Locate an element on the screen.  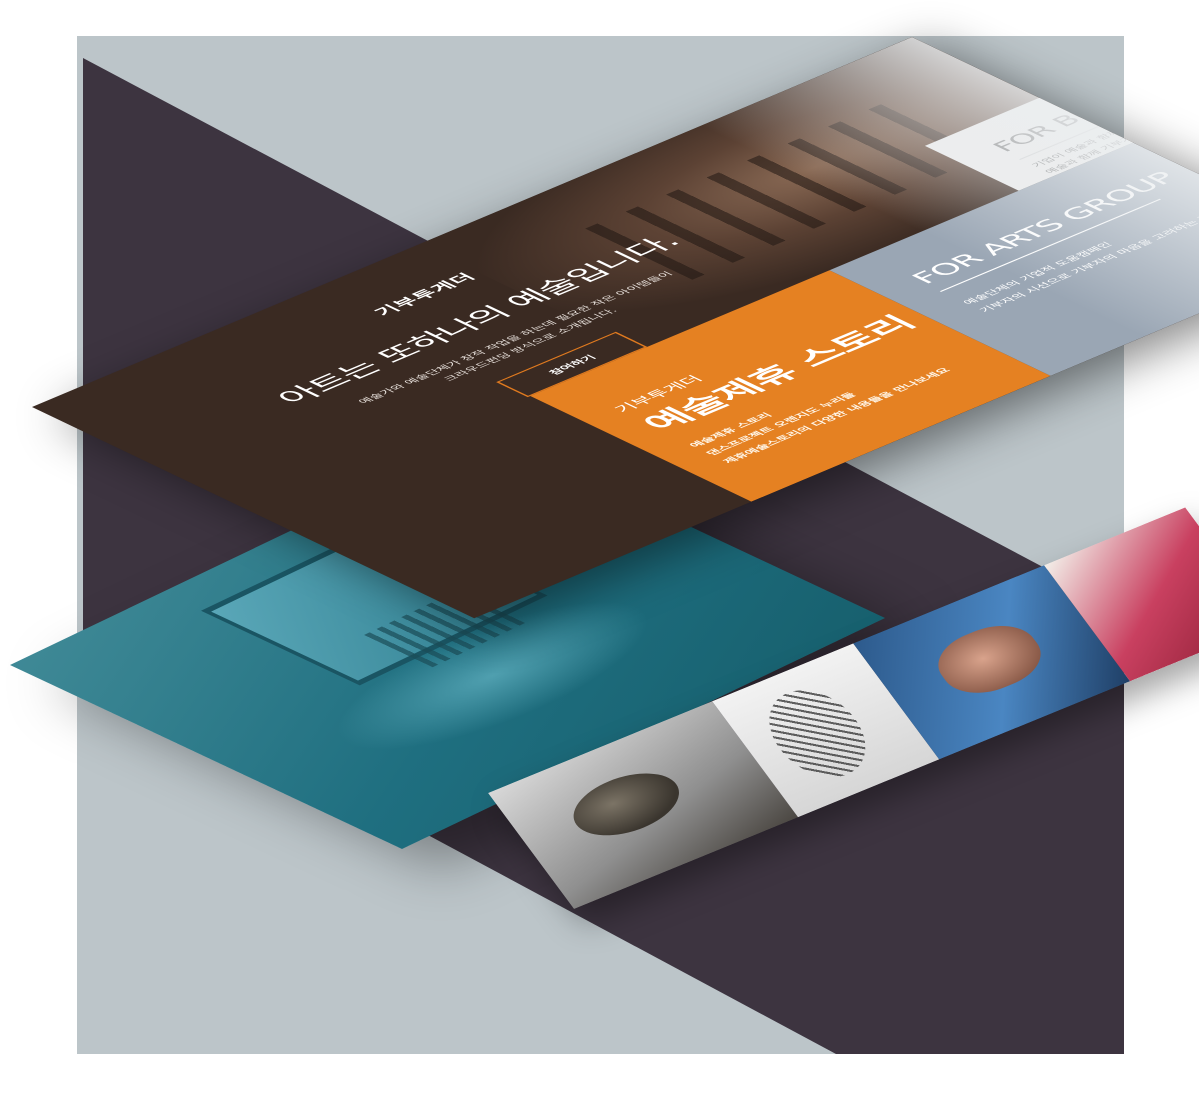
nest-sculpture-image is located at coordinates (626, 804).